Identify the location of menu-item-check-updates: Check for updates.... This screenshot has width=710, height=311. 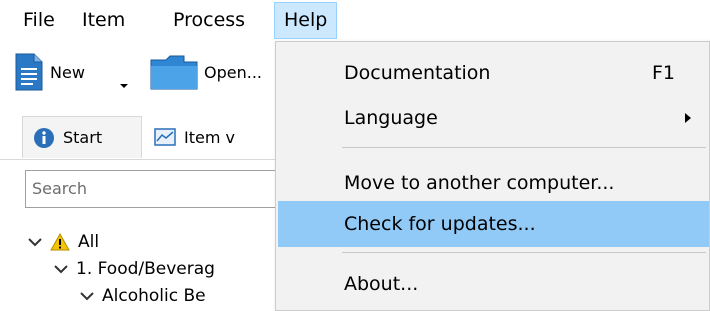
(493, 224).